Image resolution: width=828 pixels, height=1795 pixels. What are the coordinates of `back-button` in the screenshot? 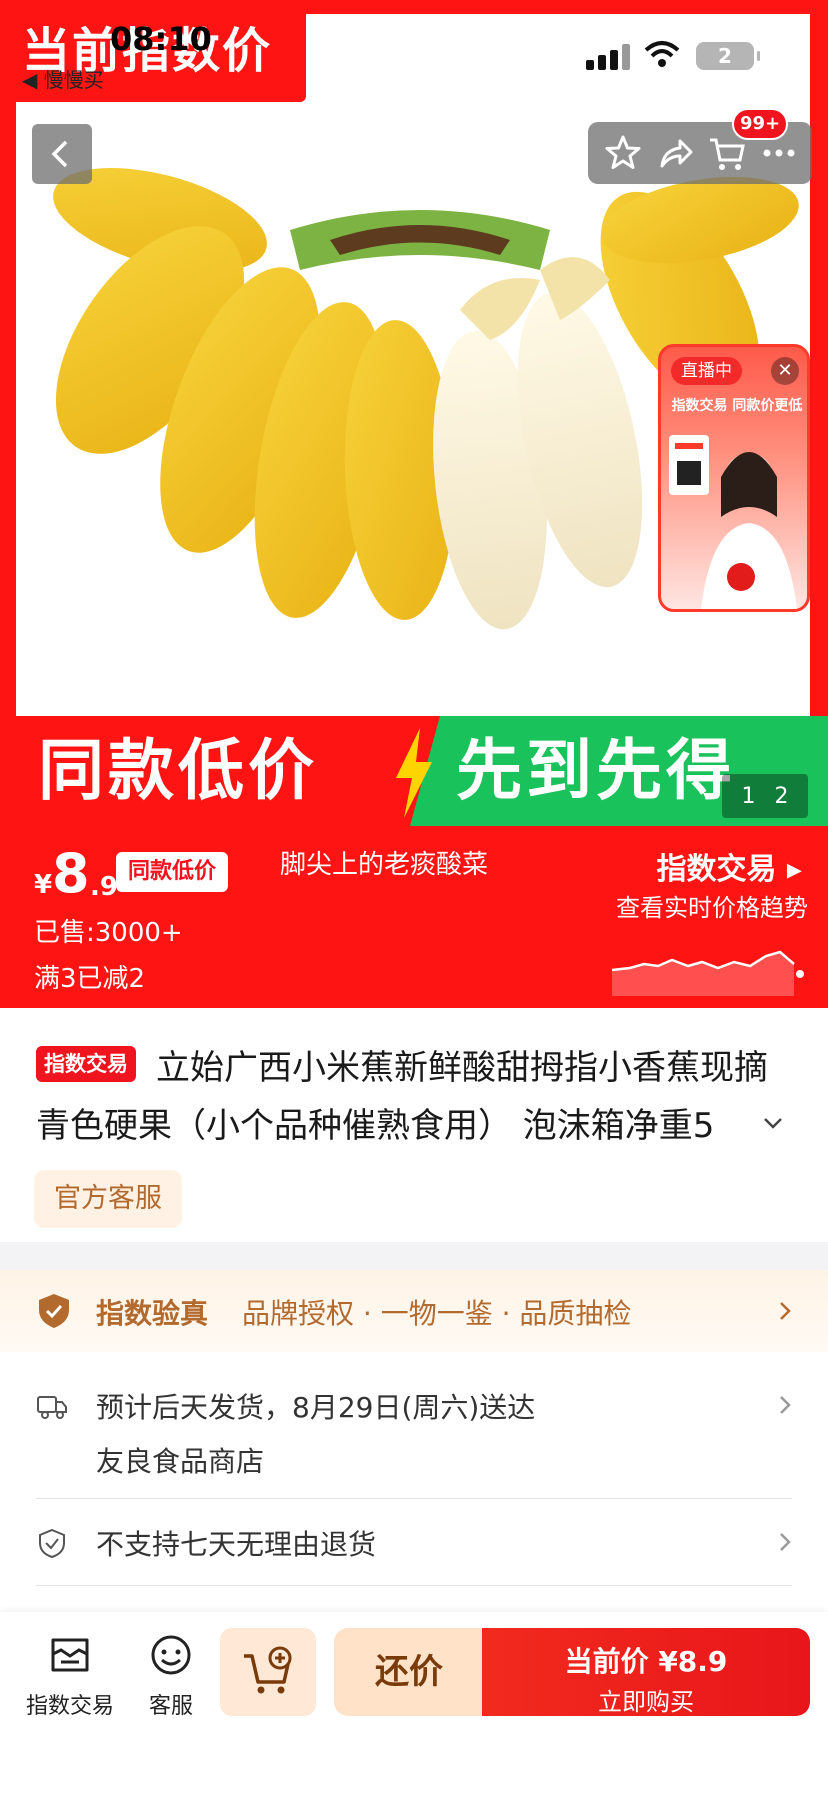 It's located at (62, 154).